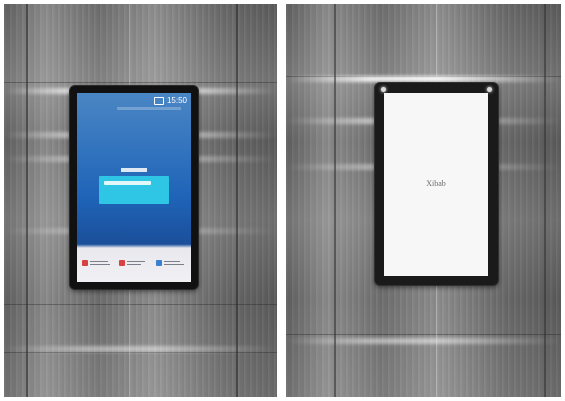 This screenshot has height=401, width=565. Describe the element at coordinates (127, 183) in the screenshot. I see `progress-bar` at that location.